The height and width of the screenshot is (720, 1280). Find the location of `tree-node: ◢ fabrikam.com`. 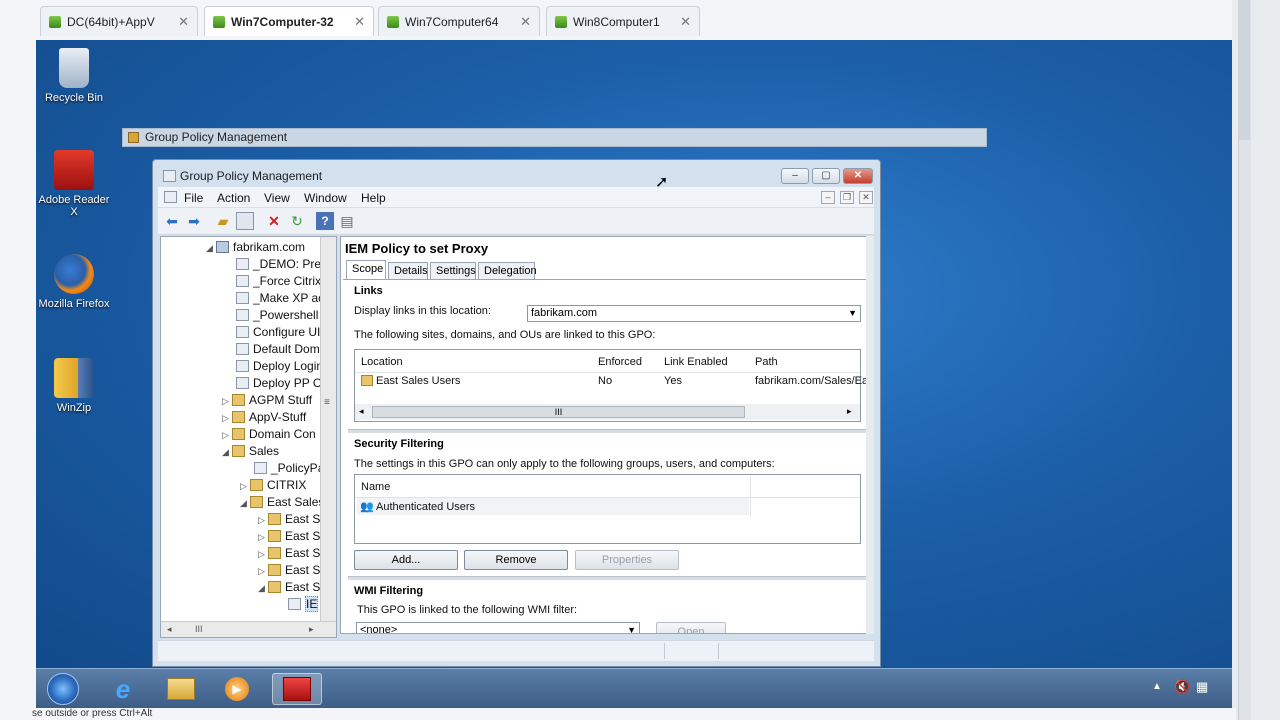

tree-node: ◢ fabrikam.com is located at coordinates (255, 247).